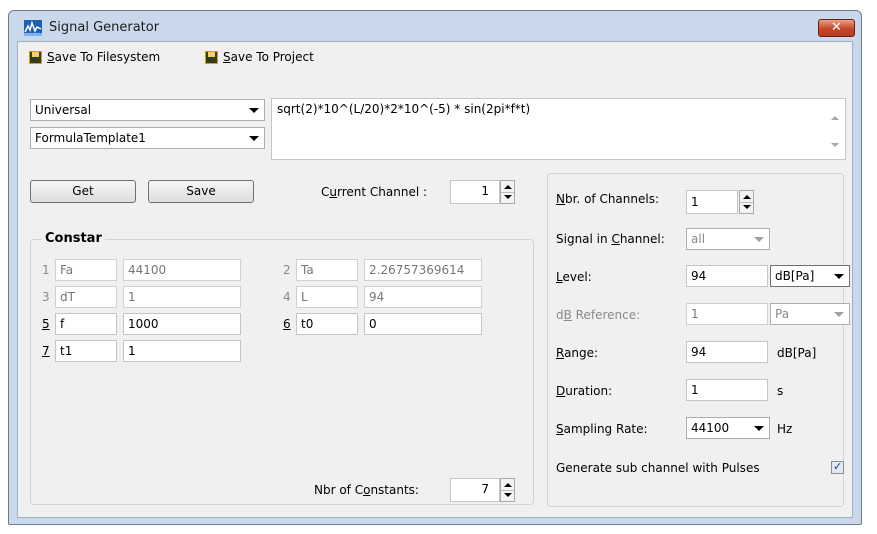  Describe the element at coordinates (73, 238) in the screenshot. I see `constants-group-title: Constar` at that location.